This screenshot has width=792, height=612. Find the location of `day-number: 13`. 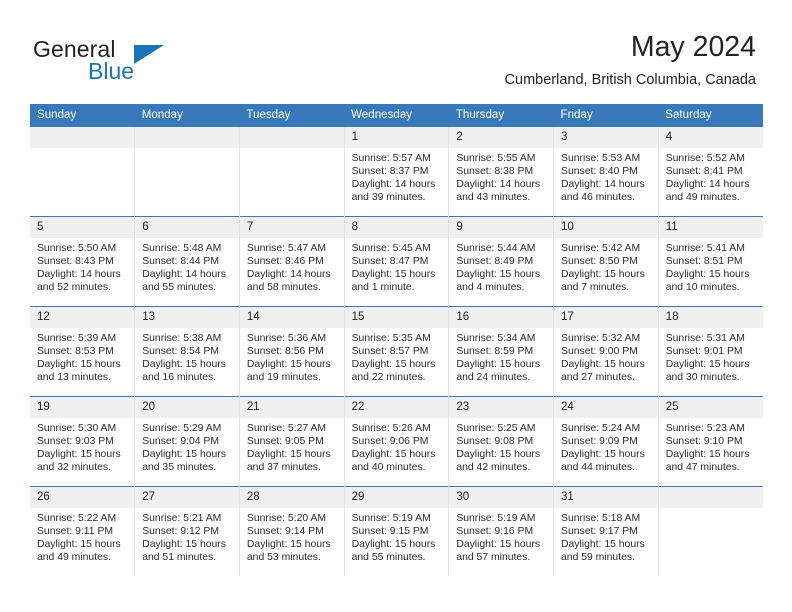

day-number: 13 is located at coordinates (187, 317).